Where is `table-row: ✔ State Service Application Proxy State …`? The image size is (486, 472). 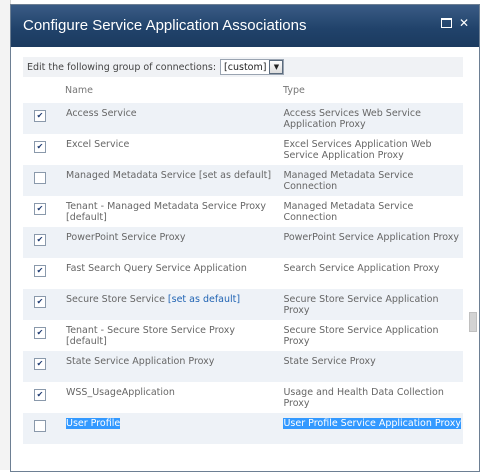
table-row: ✔ State Service Application Proxy State … is located at coordinates (243, 366).